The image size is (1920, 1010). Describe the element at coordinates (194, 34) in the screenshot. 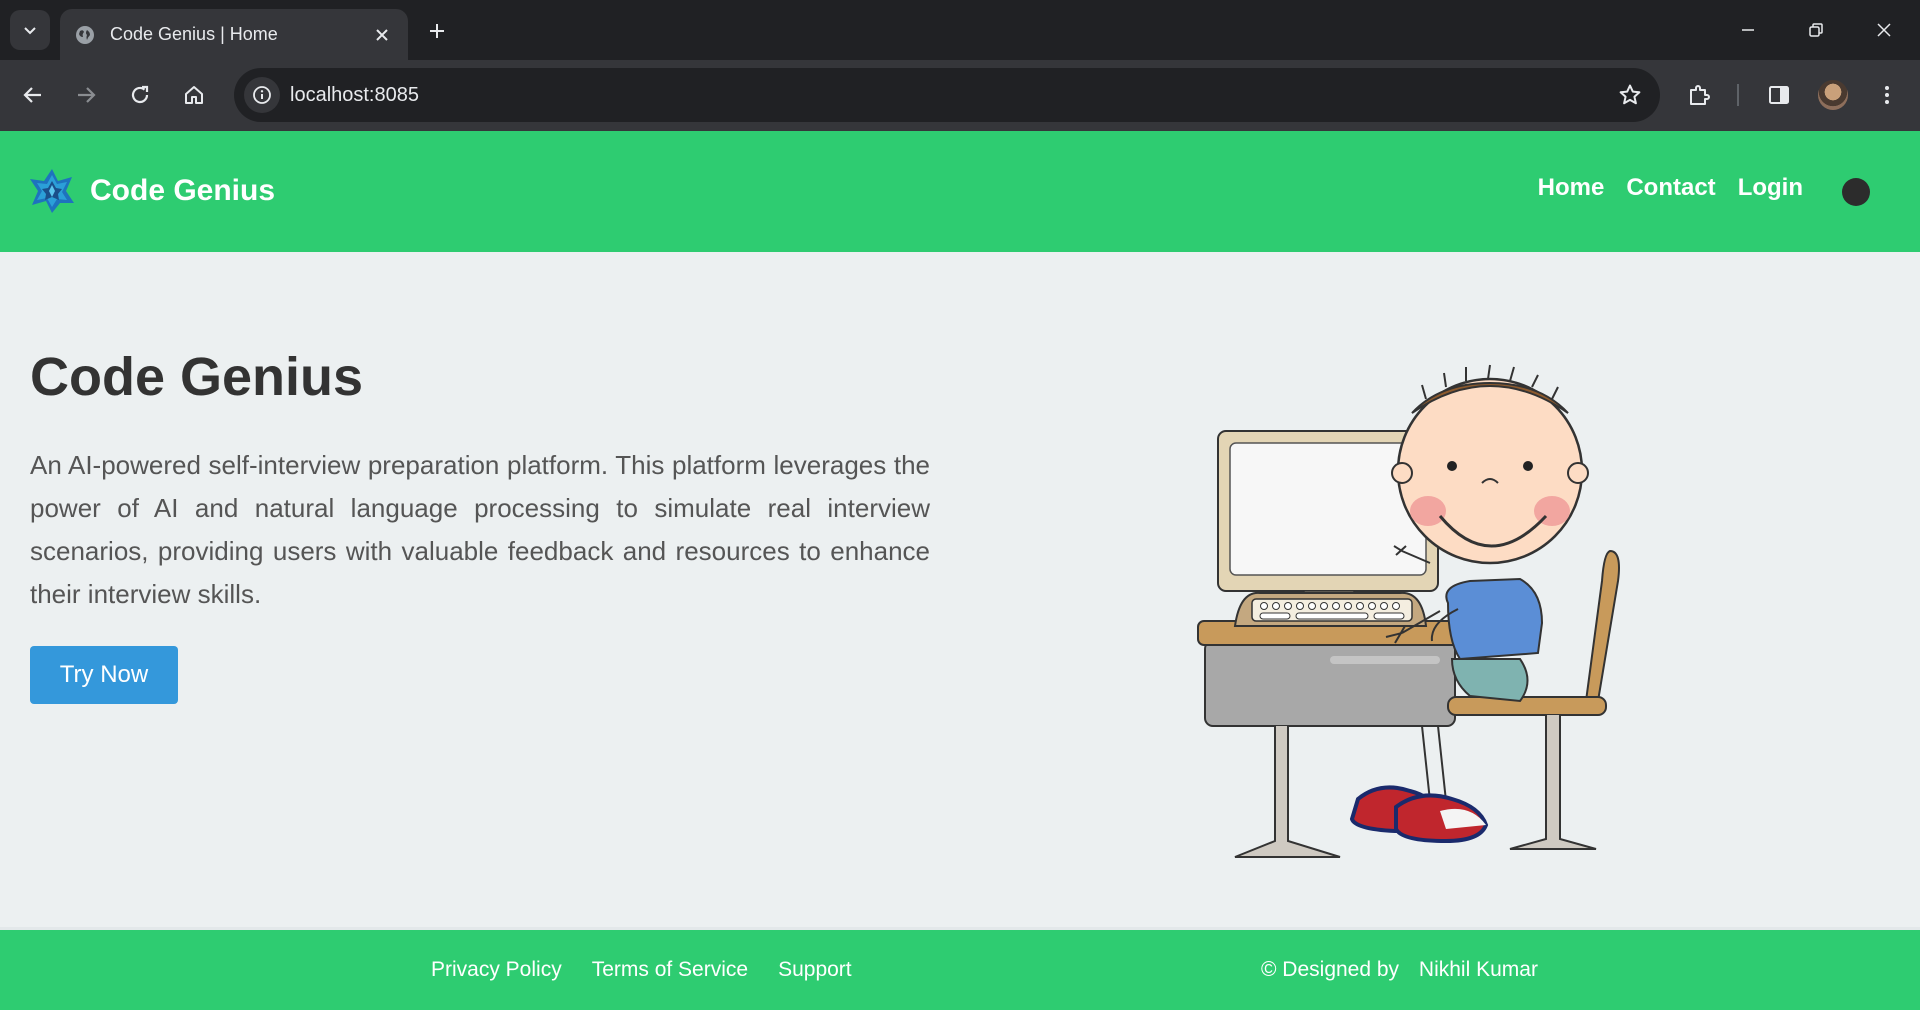

I see `tab-title: Code Genius | Home` at that location.